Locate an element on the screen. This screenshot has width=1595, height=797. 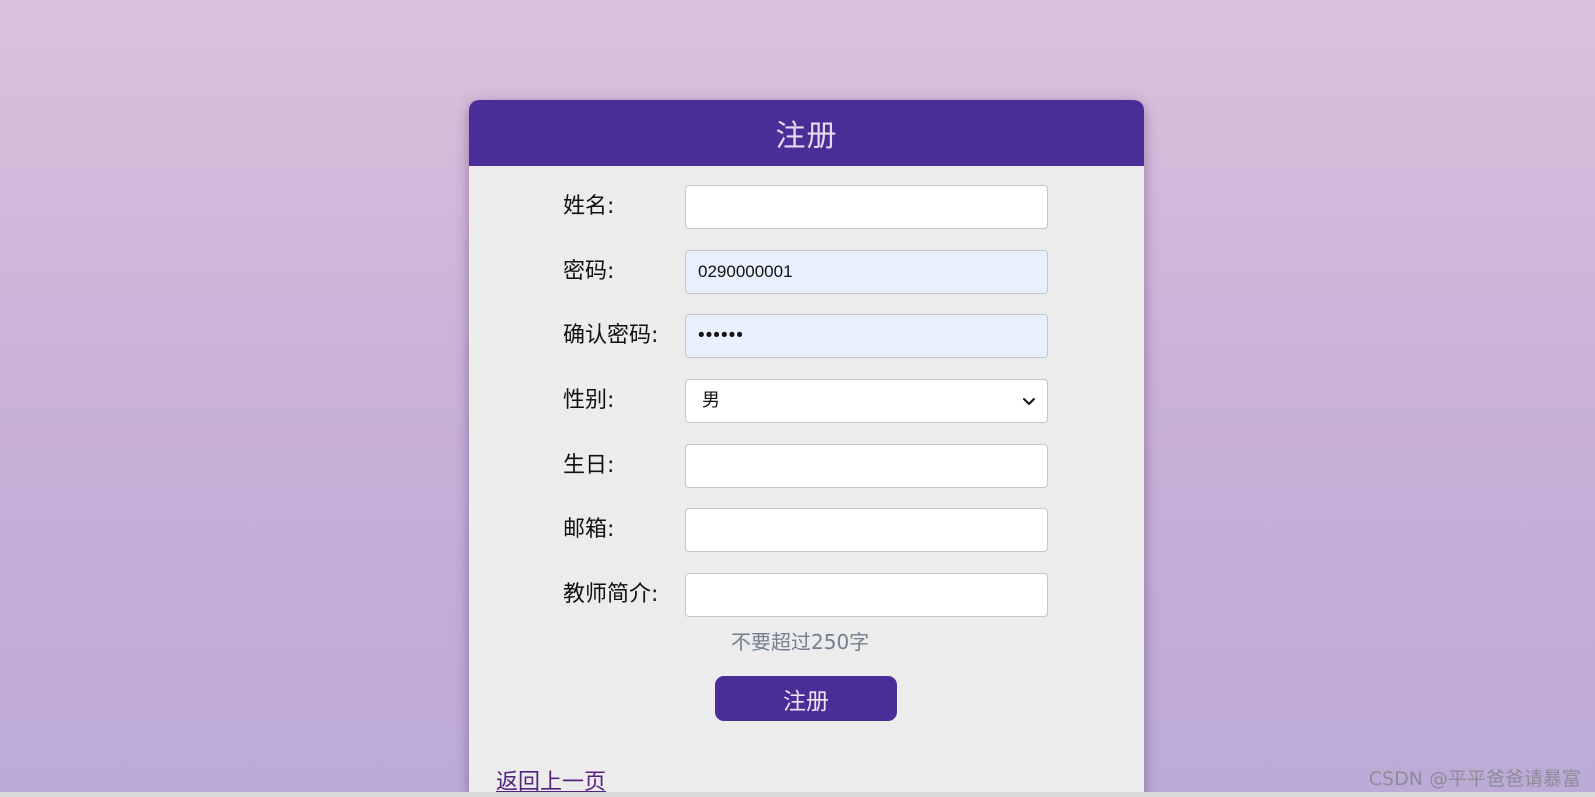
intro-input is located at coordinates (866, 595).